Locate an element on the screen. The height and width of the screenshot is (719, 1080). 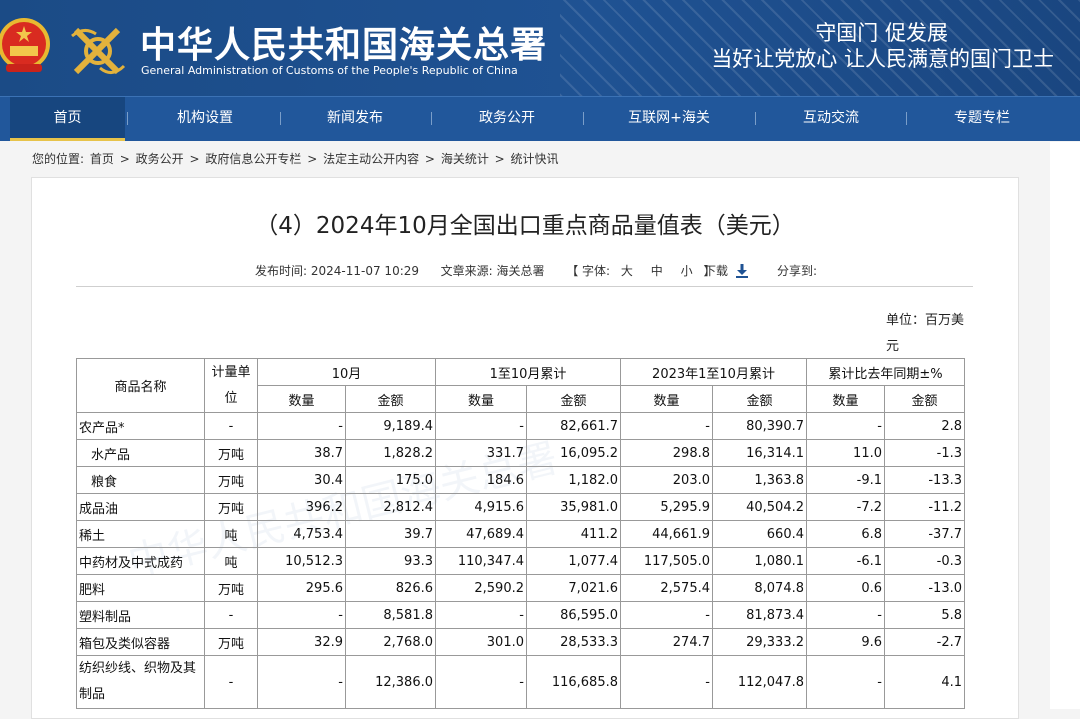
cell-value: 331.7 is located at coordinates (481, 453).